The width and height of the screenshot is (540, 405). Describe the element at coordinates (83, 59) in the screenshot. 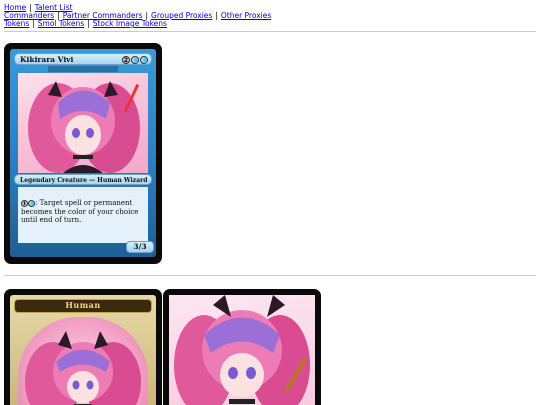

I see `card-name-bar: Kikirara Vivi 2 💧 💧` at that location.